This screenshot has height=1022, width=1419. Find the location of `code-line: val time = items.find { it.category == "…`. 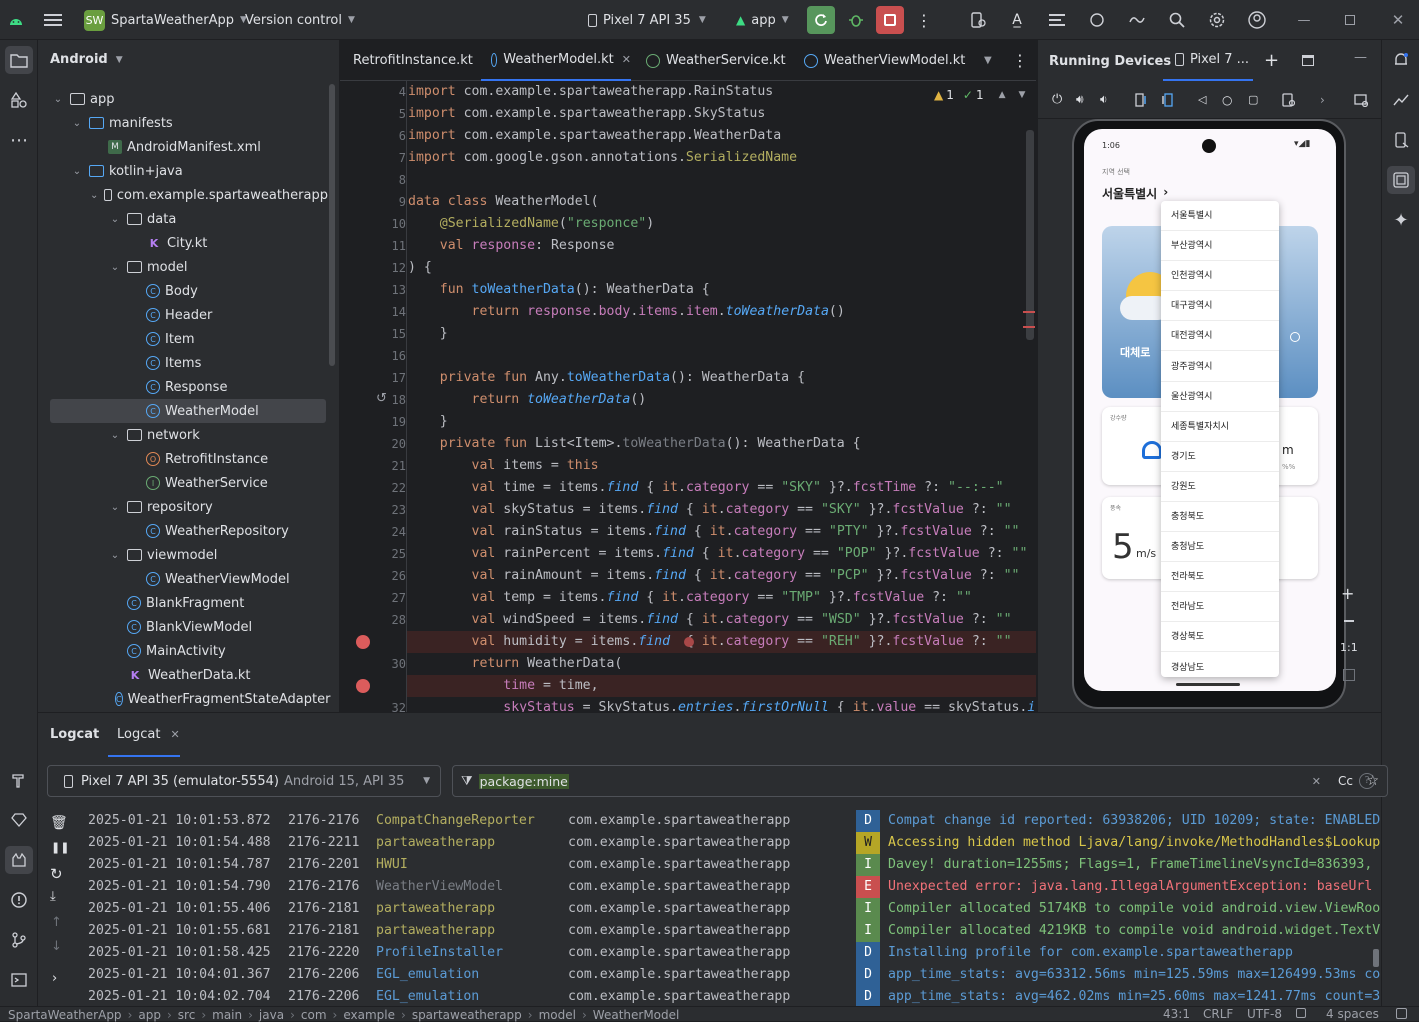

code-line: val time = items.find { it.category == "… is located at coordinates (706, 488).